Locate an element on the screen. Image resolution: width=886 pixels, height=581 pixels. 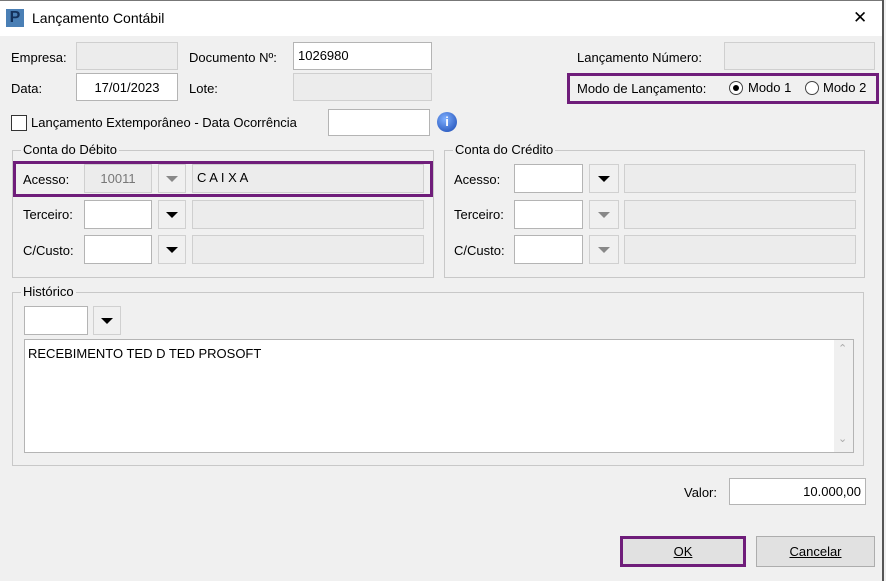
credito-custo-label: C/Custo: is located at coordinates (479, 250).